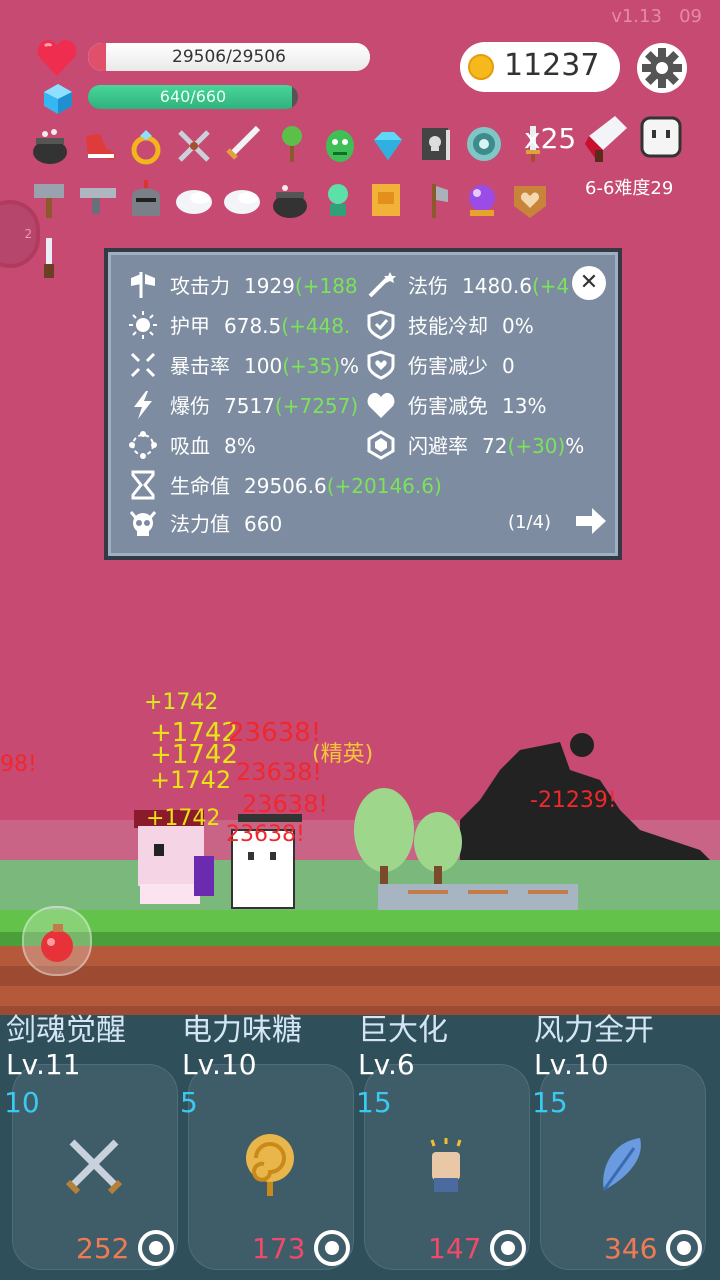 This screenshot has height=1280, width=720. I want to click on skill-level: Lv.11, so click(43, 1064).